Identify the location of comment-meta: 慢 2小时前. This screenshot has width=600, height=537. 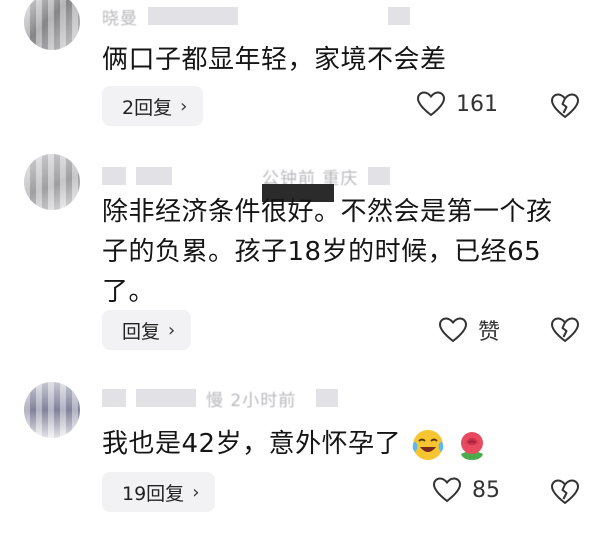
(220, 398).